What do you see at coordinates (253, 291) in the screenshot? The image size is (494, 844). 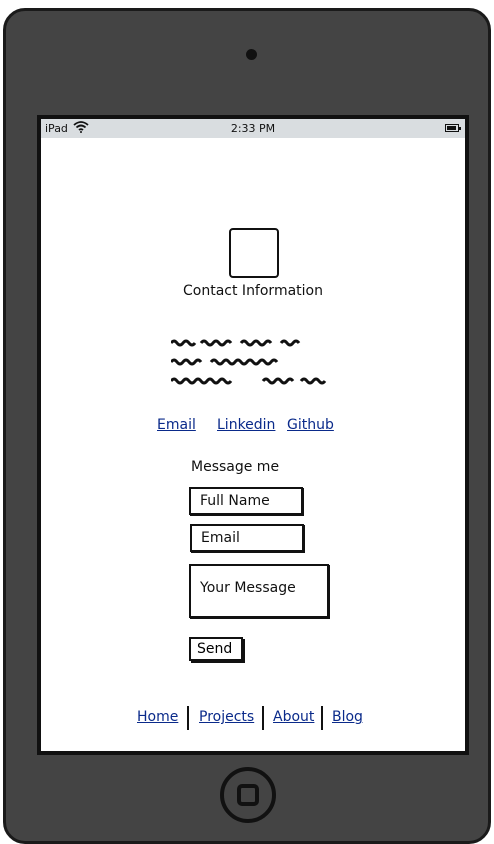 I see `contact-title: Contact Information` at bounding box center [253, 291].